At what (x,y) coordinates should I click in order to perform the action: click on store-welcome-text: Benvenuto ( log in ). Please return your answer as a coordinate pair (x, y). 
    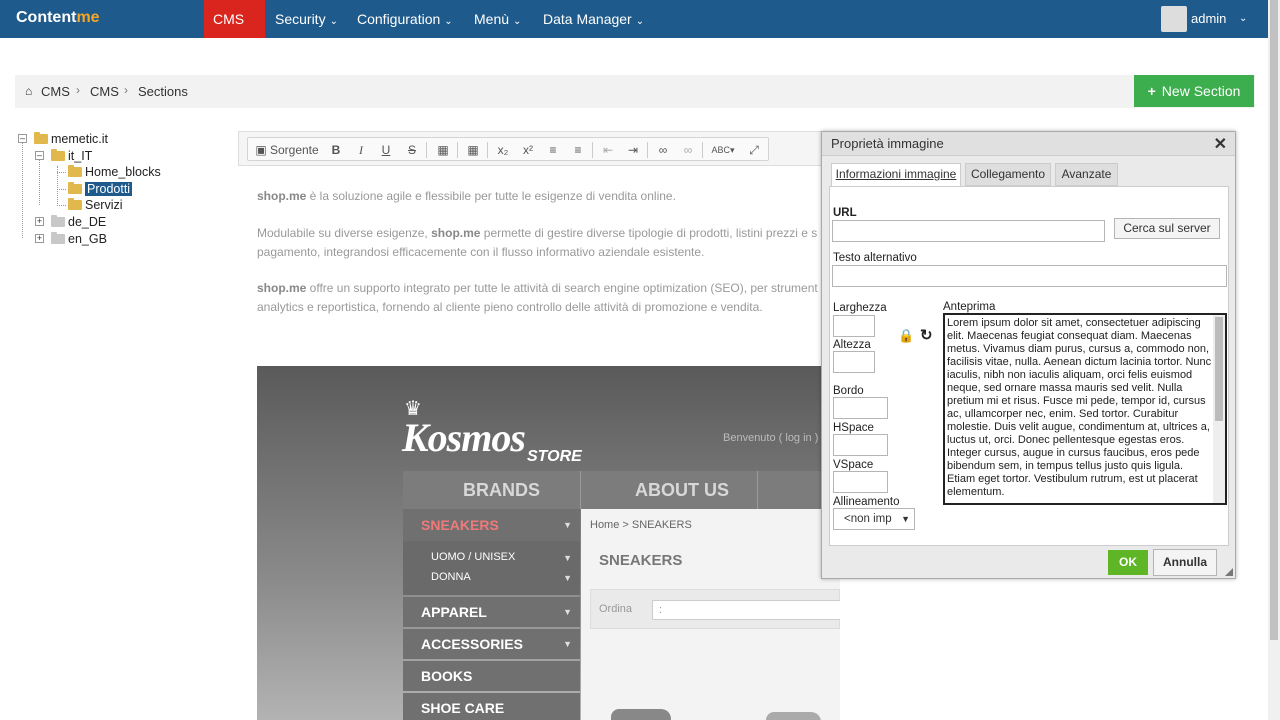
    Looking at the image, I should click on (771, 438).